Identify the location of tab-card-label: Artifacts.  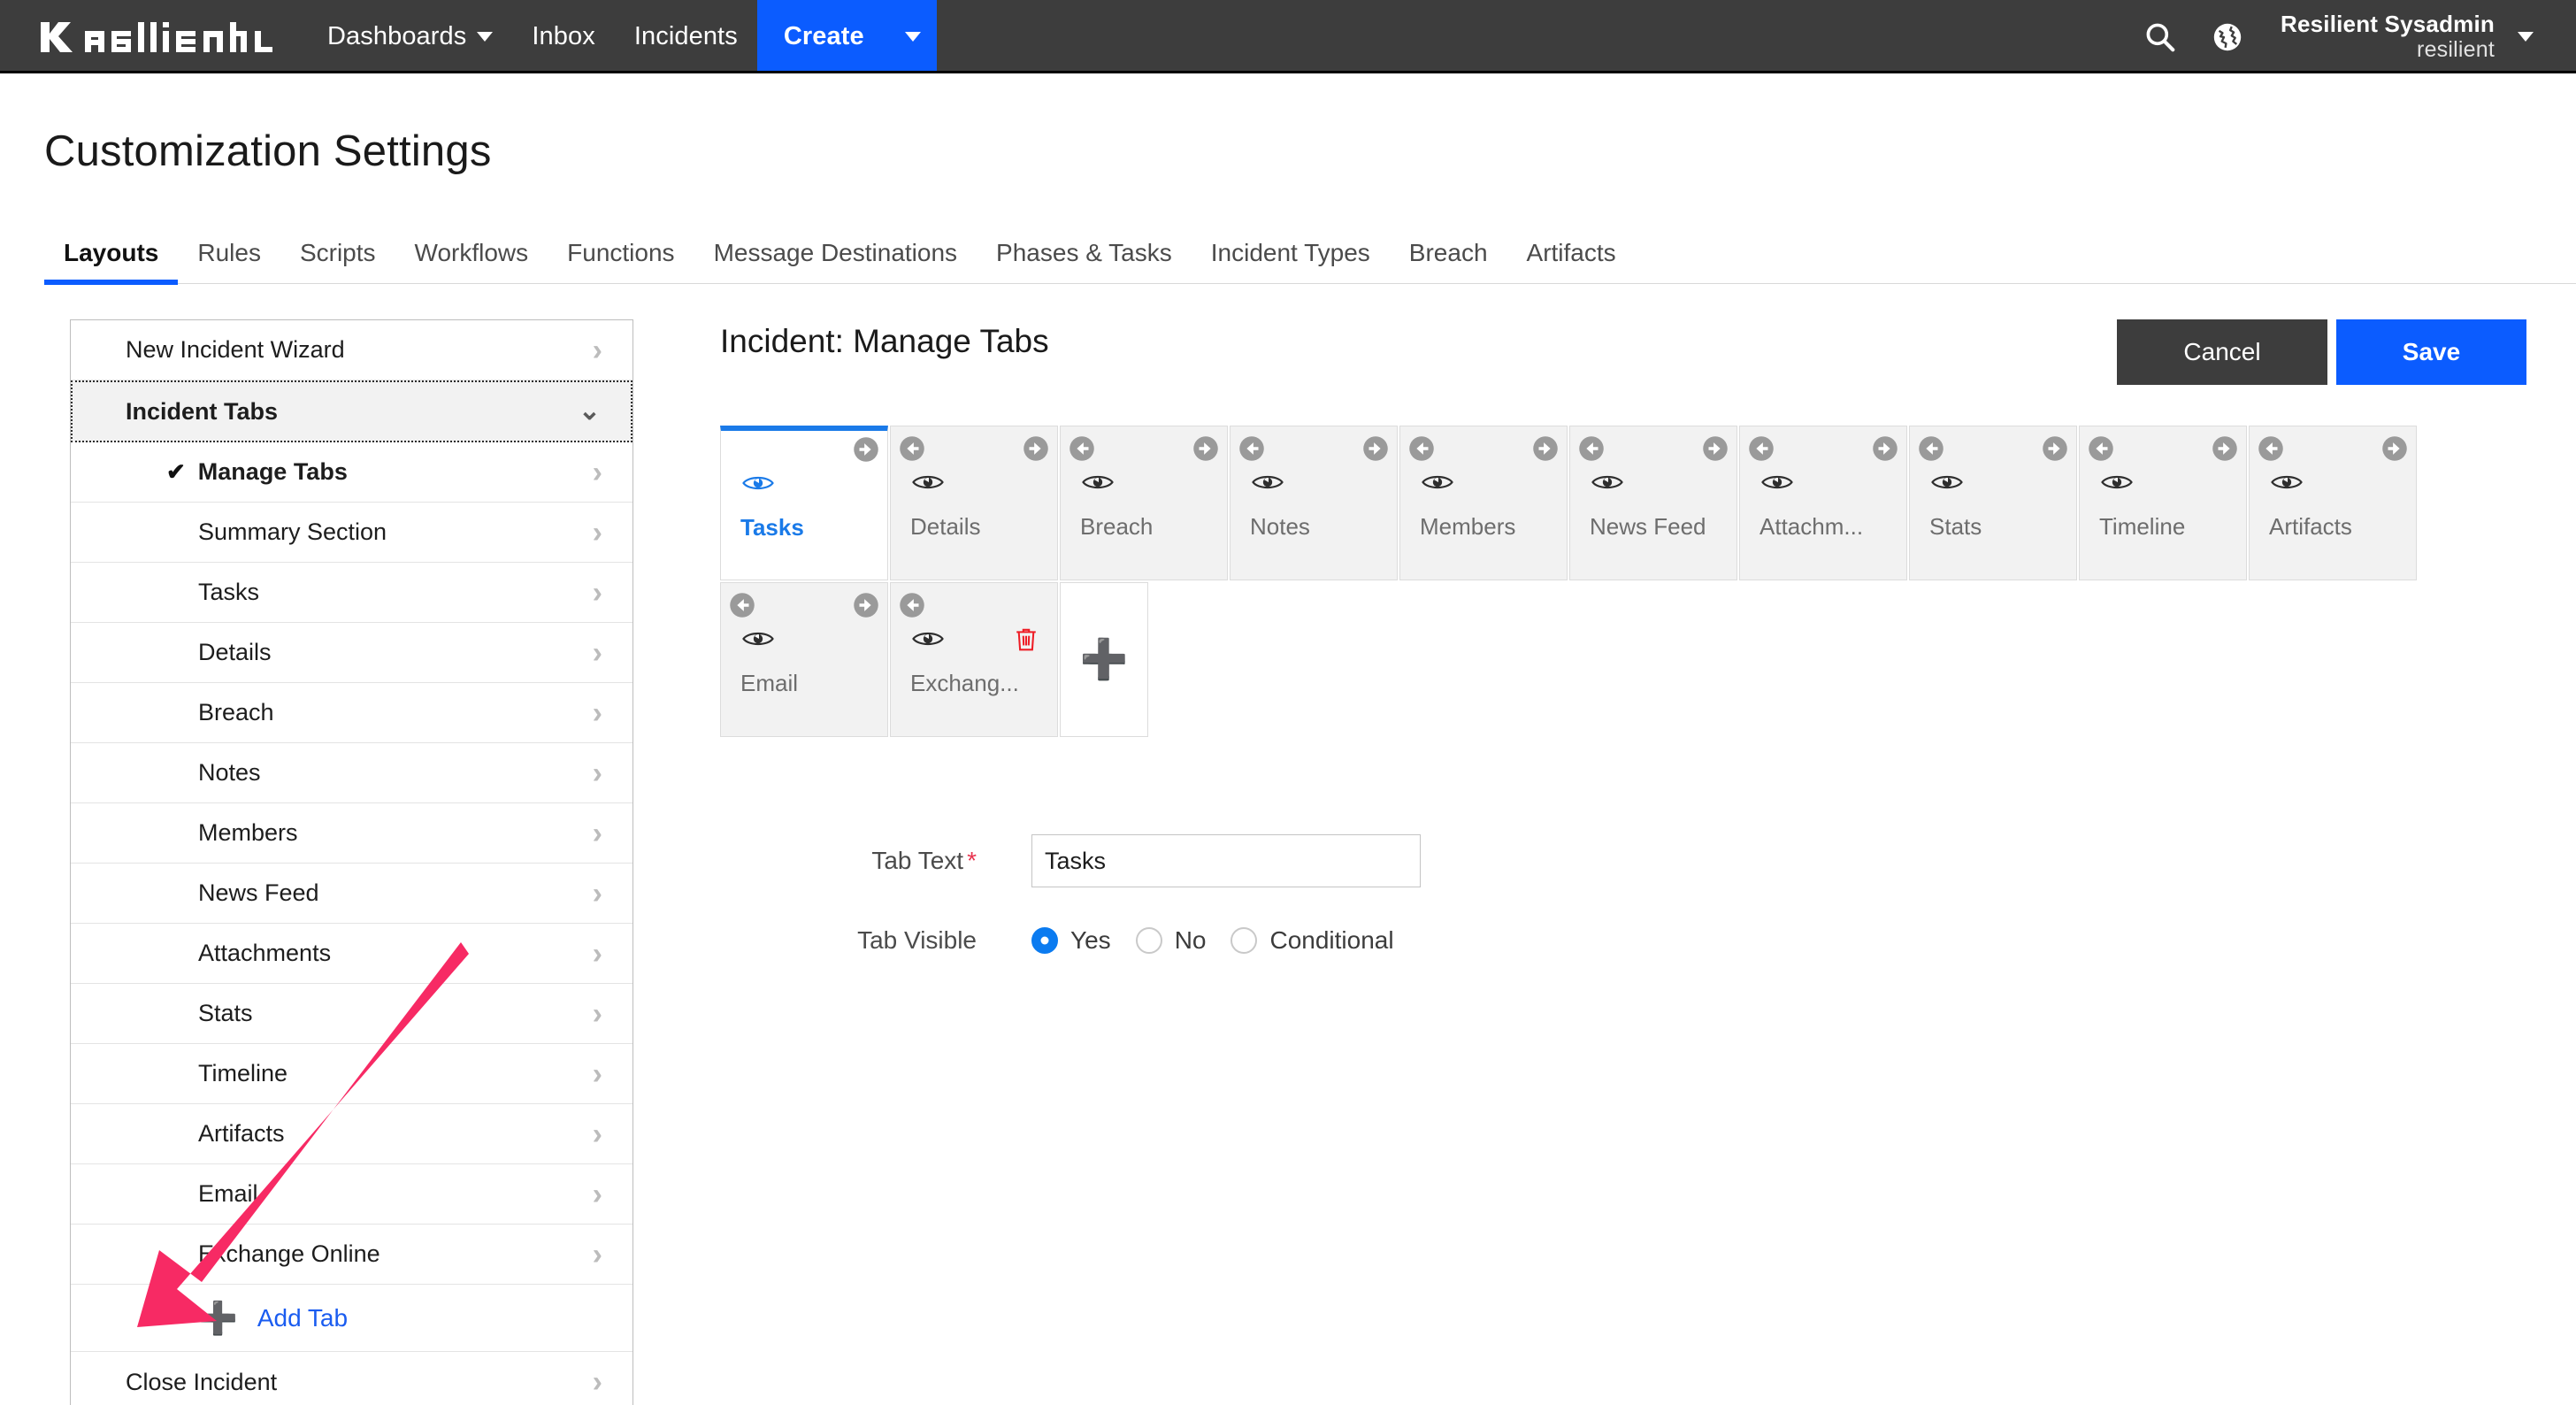
(2310, 526).